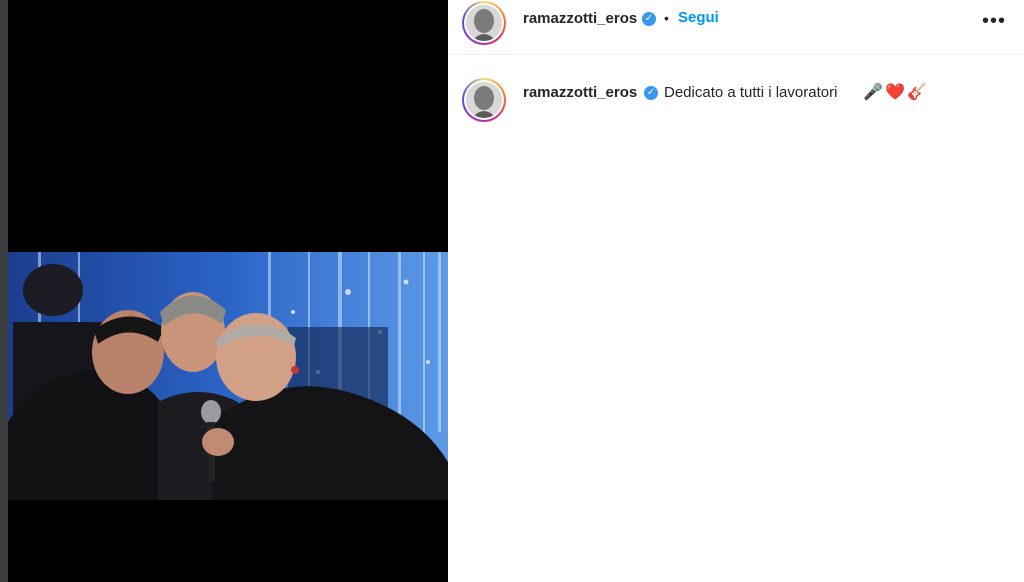 The image size is (1024, 582). I want to click on window-edge, so click(4, 291).